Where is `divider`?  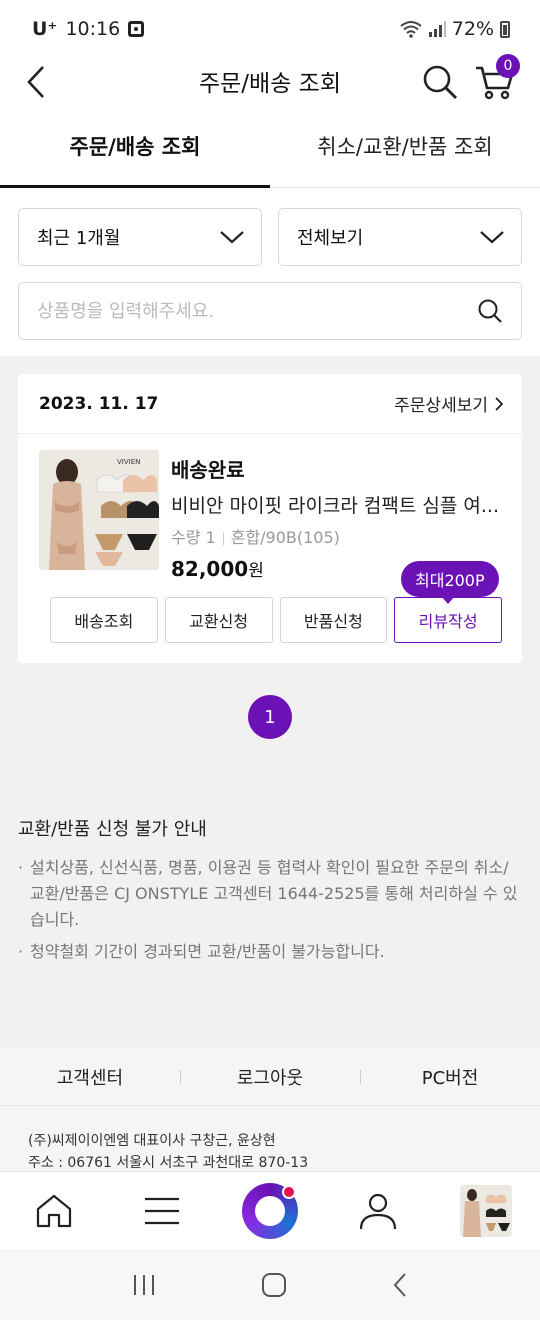
divider is located at coordinates (223, 538).